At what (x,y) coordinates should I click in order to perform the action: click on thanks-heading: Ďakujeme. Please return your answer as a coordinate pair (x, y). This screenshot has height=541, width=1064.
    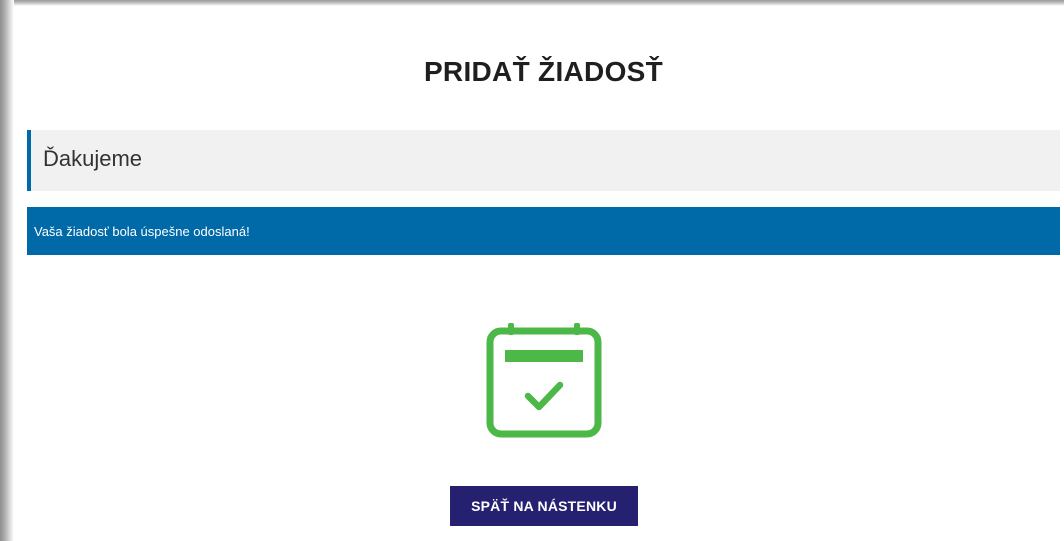
    Looking at the image, I should click on (93, 158).